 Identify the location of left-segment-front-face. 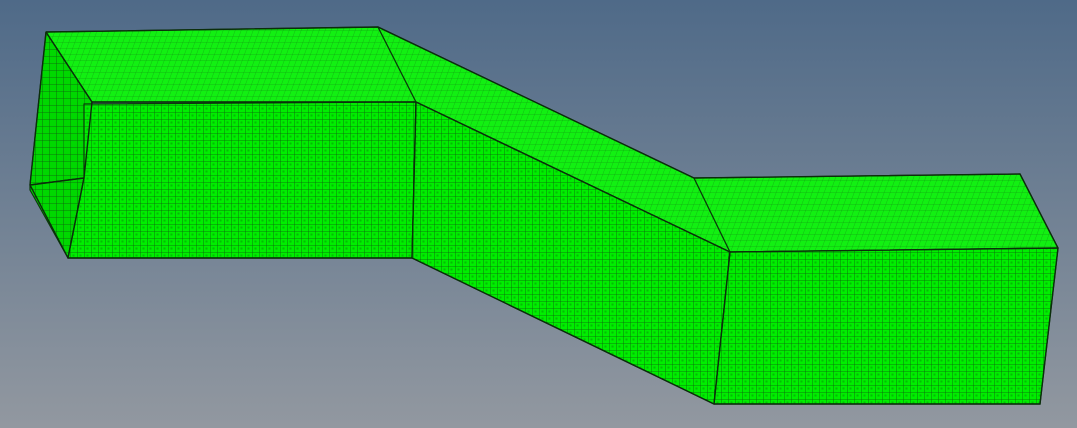
(242, 180).